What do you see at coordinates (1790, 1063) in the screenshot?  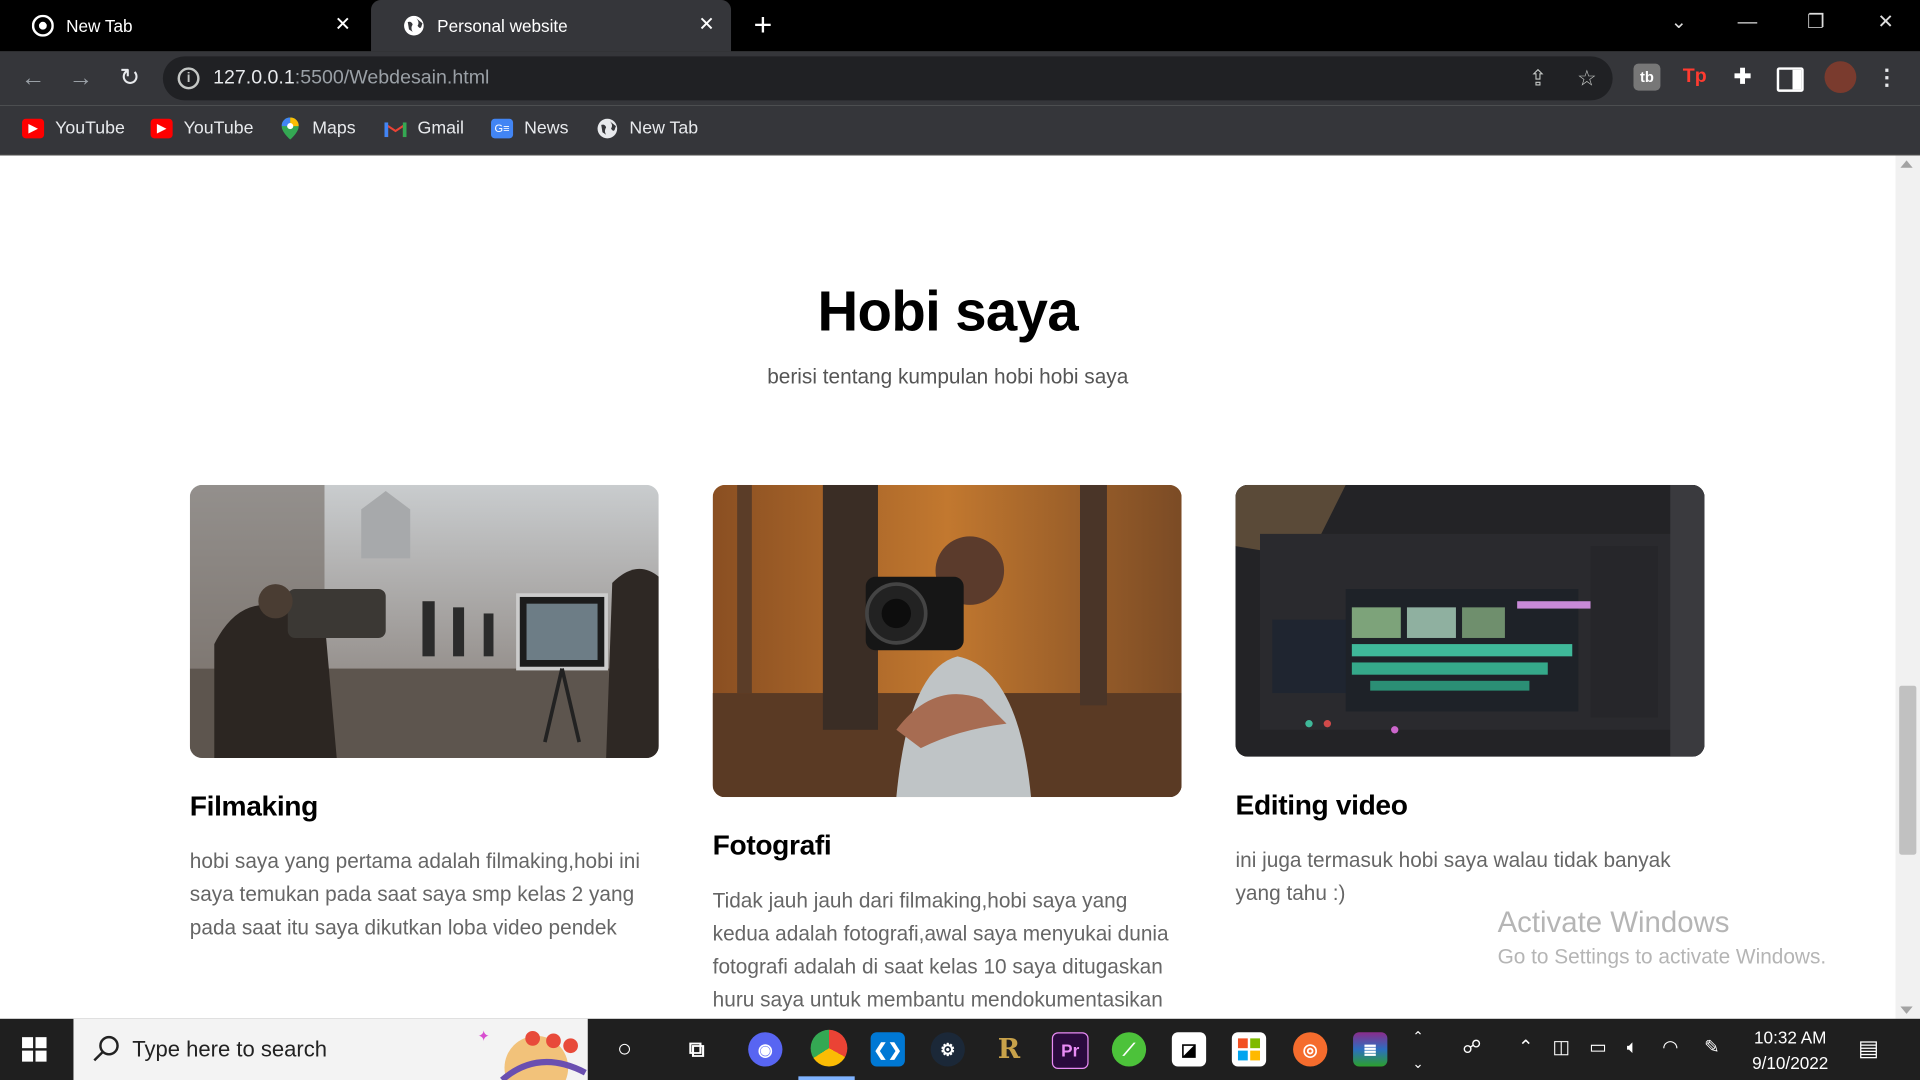 I see `clock-date: 9/10/2022` at bounding box center [1790, 1063].